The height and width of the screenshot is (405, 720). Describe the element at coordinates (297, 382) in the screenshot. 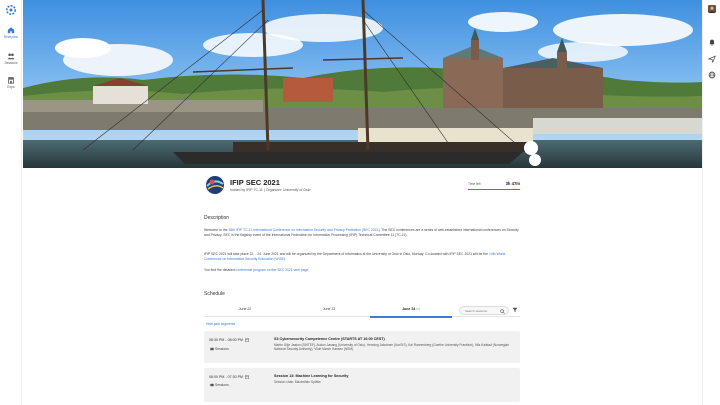

I see `session-chair: Session chair: Maximilian Spöttle` at that location.